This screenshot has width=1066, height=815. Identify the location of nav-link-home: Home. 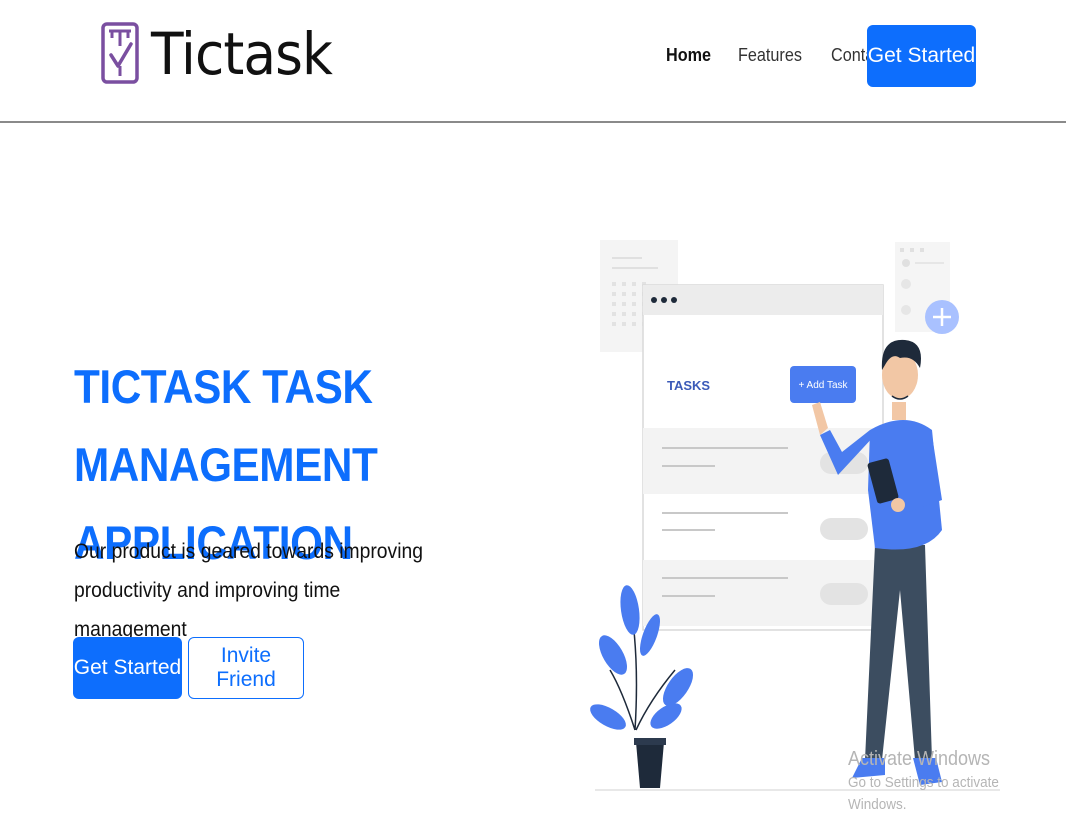
(688, 55).